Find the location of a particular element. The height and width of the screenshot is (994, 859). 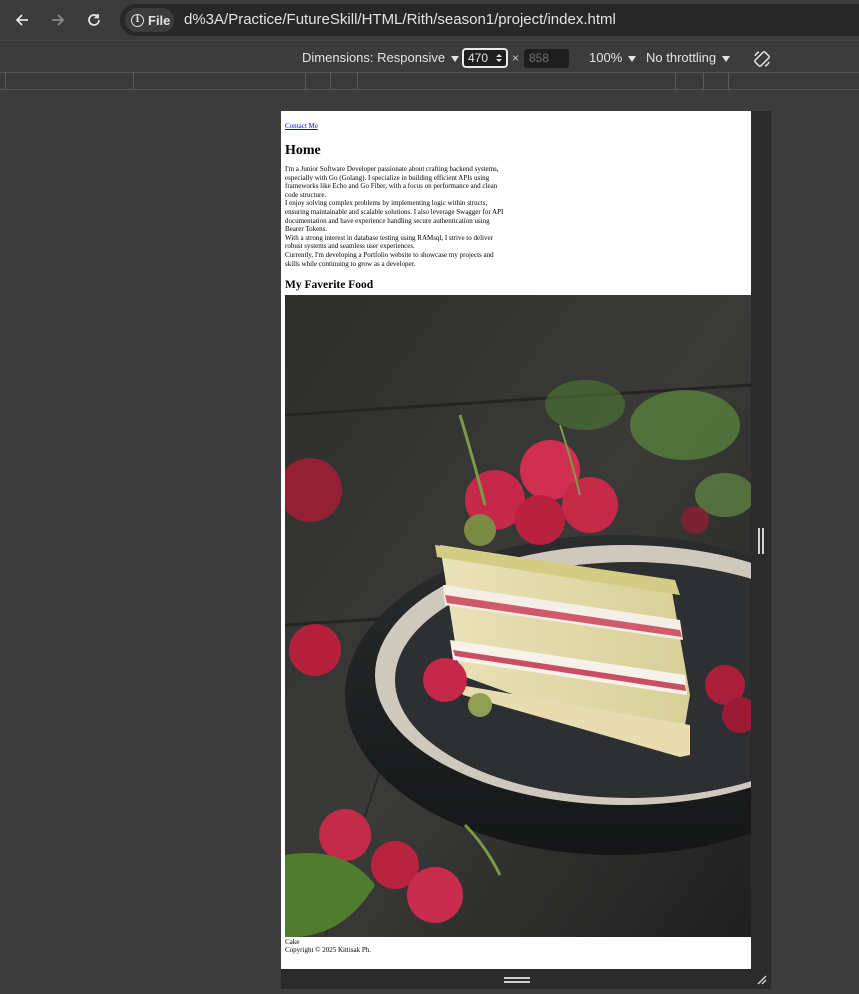

height-input: 858 is located at coordinates (546, 58).